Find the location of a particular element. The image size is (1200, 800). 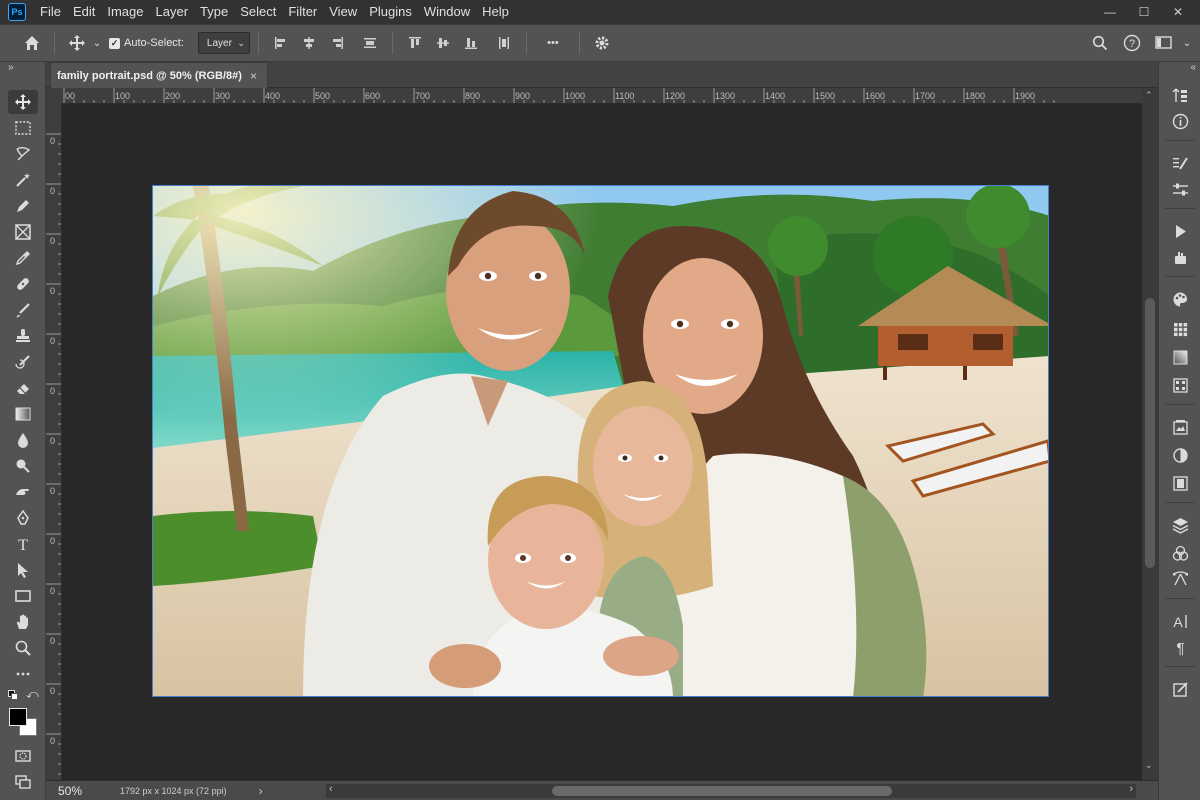

blur-tool is located at coordinates (23, 440).